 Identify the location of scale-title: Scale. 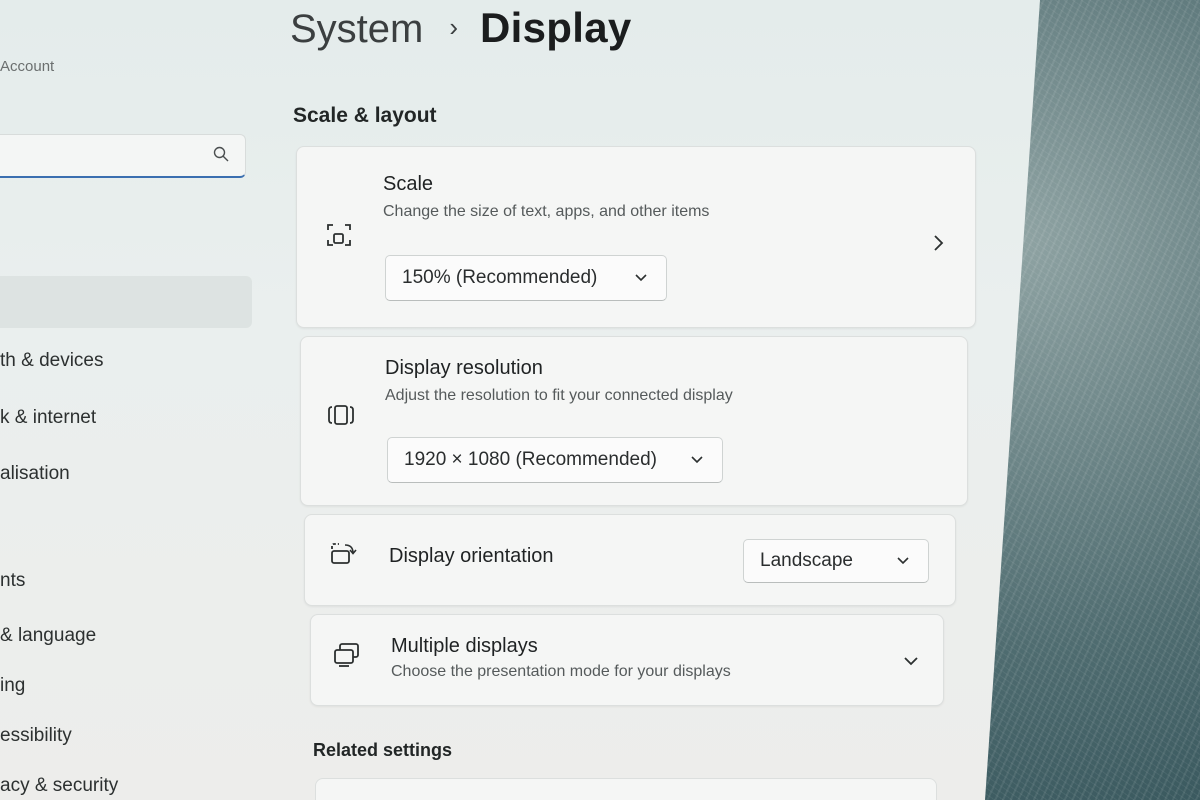
(408, 184).